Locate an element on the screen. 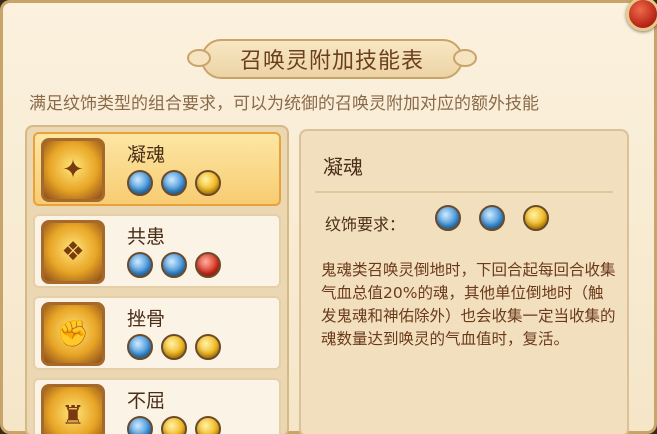 This screenshot has width=657, height=434. skill-item-gonghuan: ❖ 共患 is located at coordinates (157, 251).